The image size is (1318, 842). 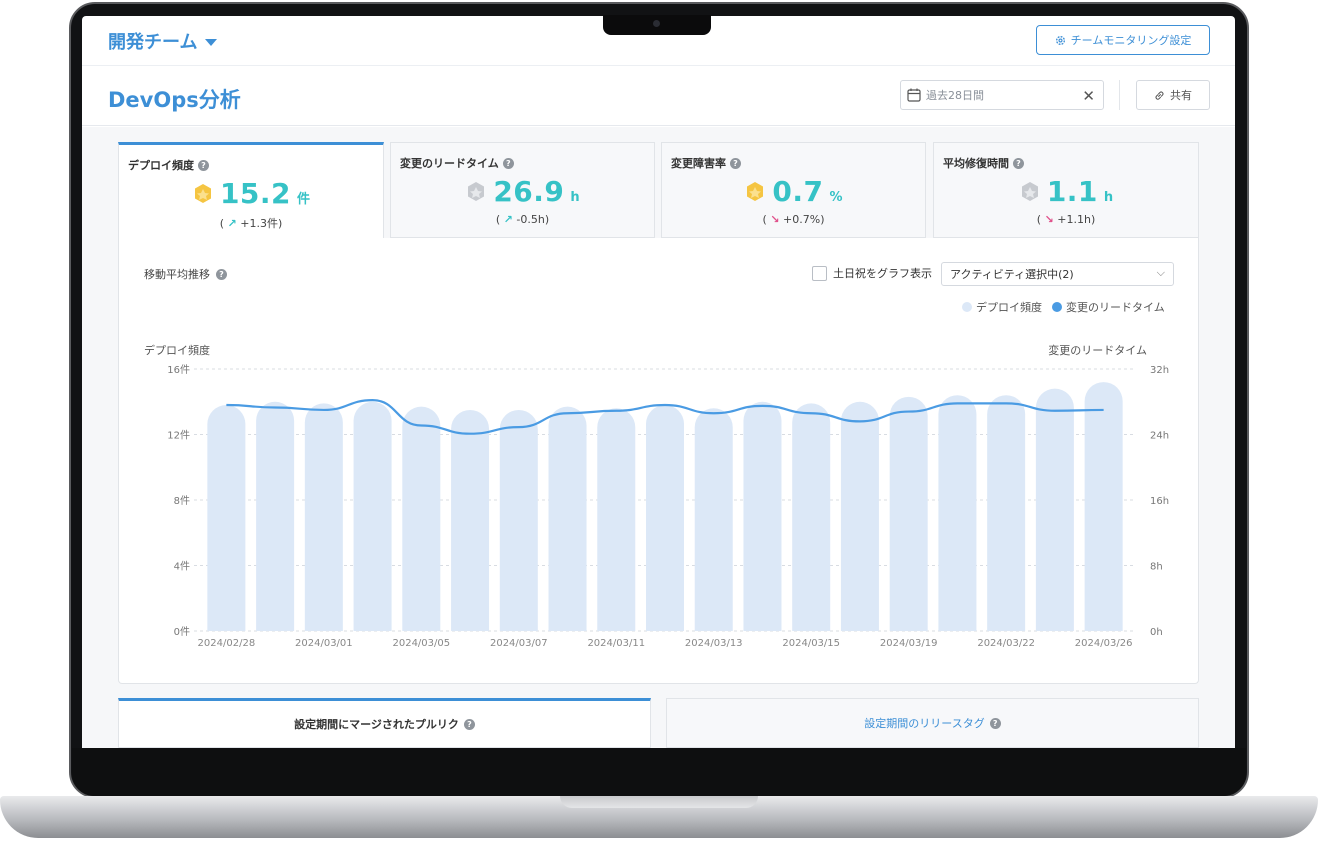 What do you see at coordinates (1115, 307) in the screenshot?
I see `legend-label: 変更のリードタイム` at bounding box center [1115, 307].